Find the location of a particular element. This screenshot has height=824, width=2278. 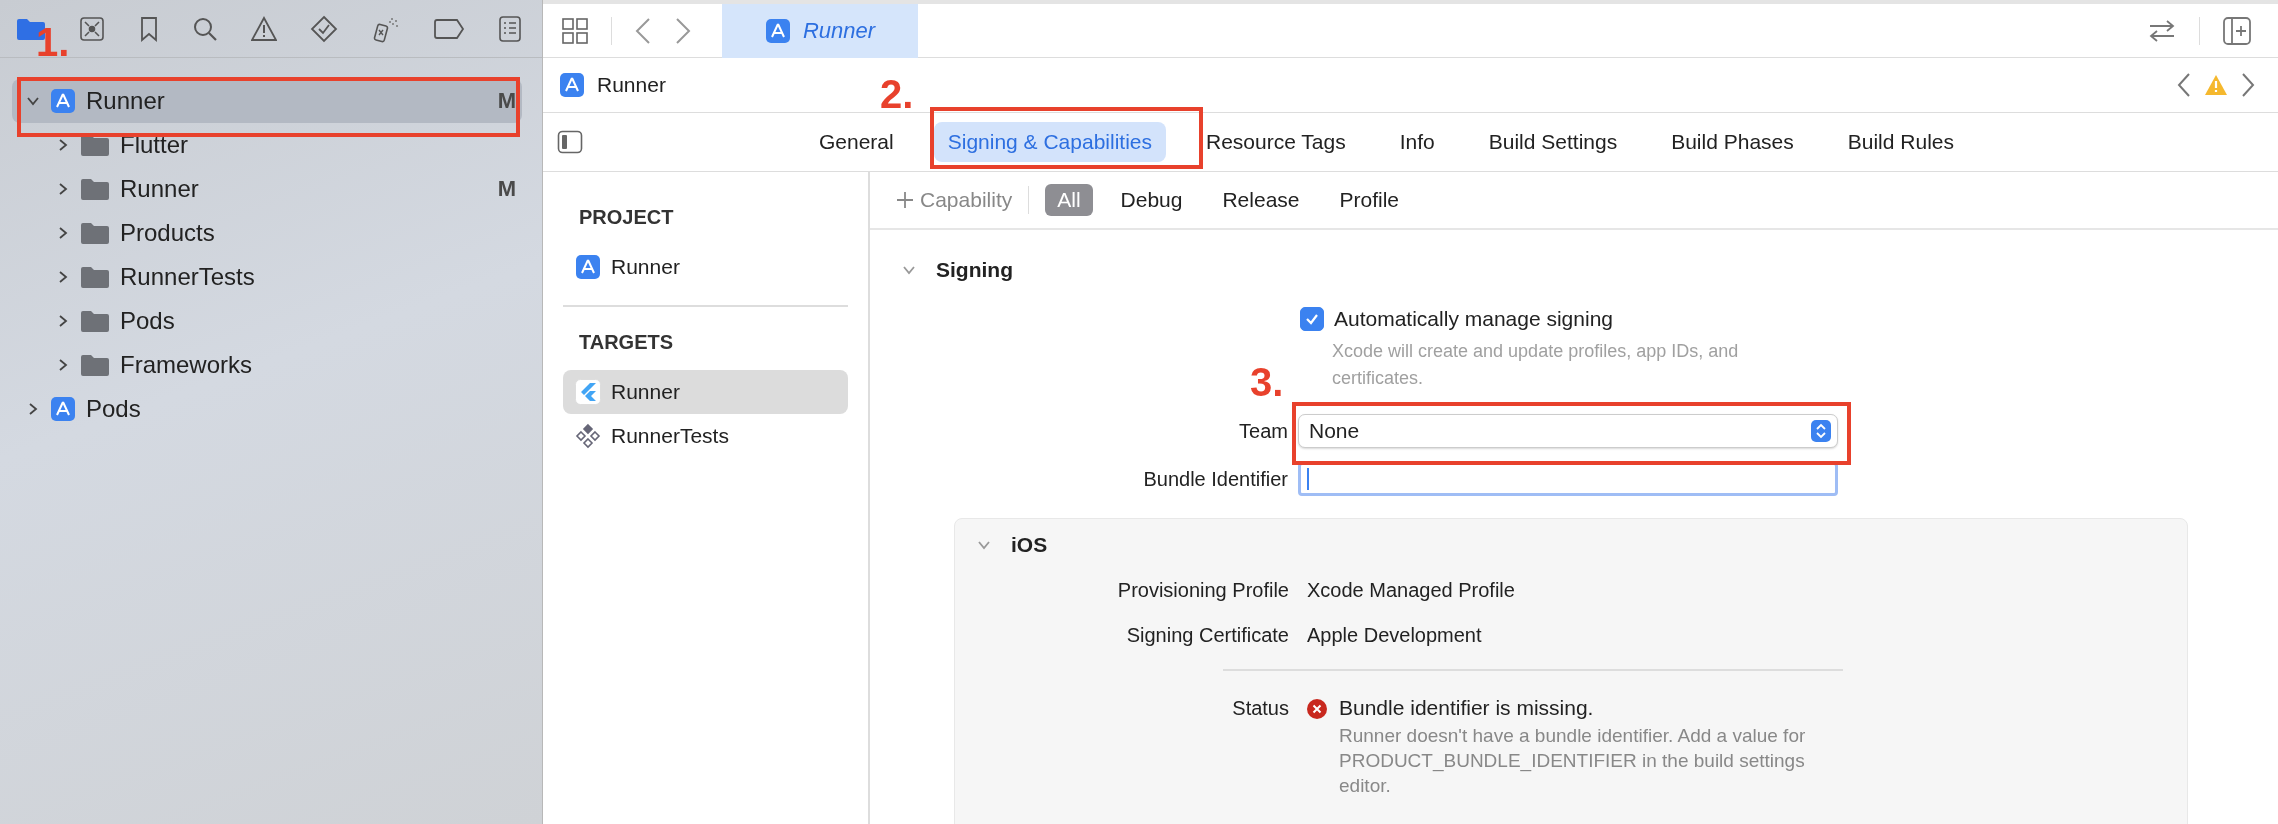

annotation-number: 1. is located at coordinates (53, 42).